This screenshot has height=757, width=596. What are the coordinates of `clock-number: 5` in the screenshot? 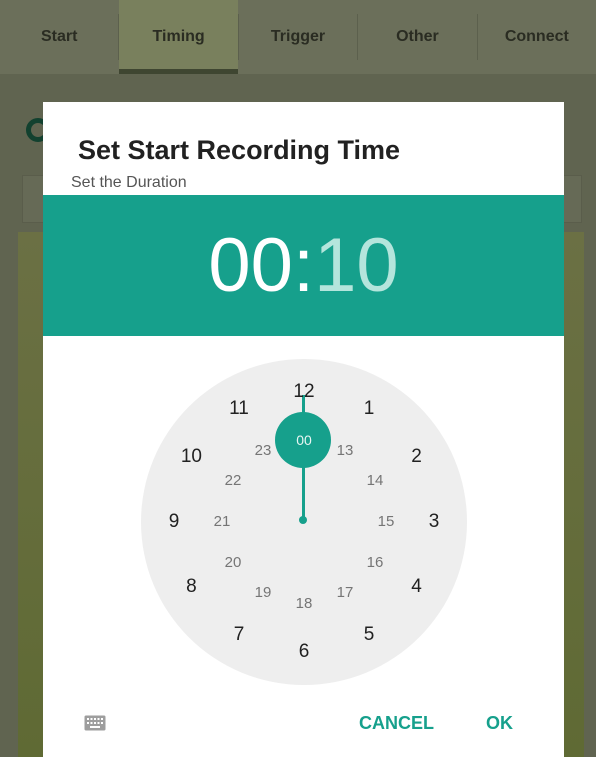 It's located at (369, 635).